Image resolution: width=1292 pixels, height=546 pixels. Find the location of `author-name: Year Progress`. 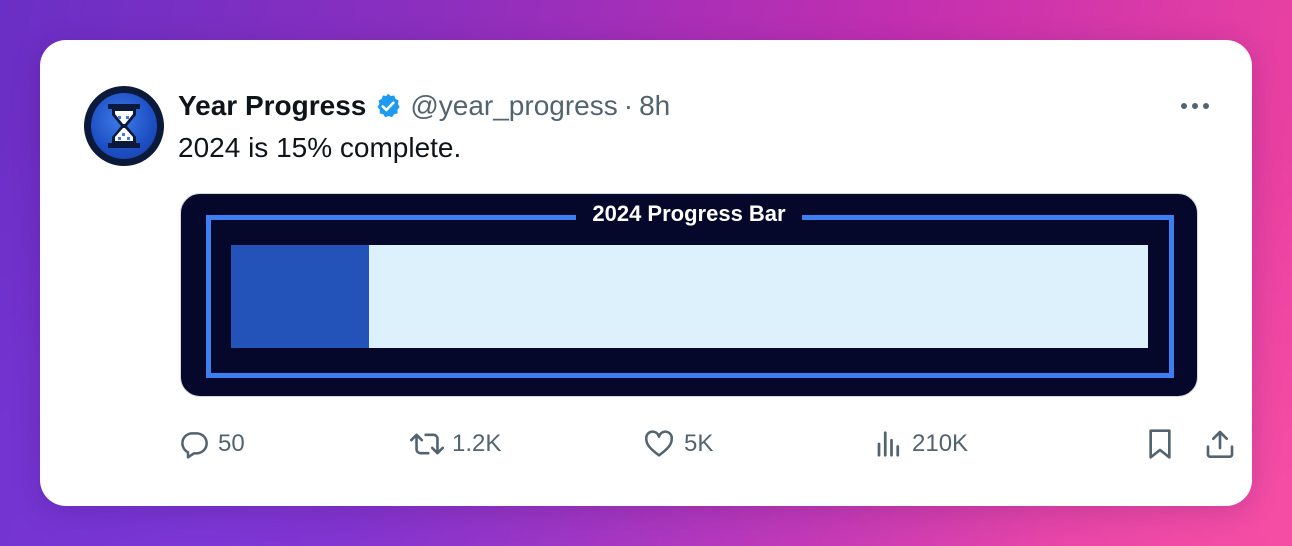

author-name: Year Progress is located at coordinates (272, 106).